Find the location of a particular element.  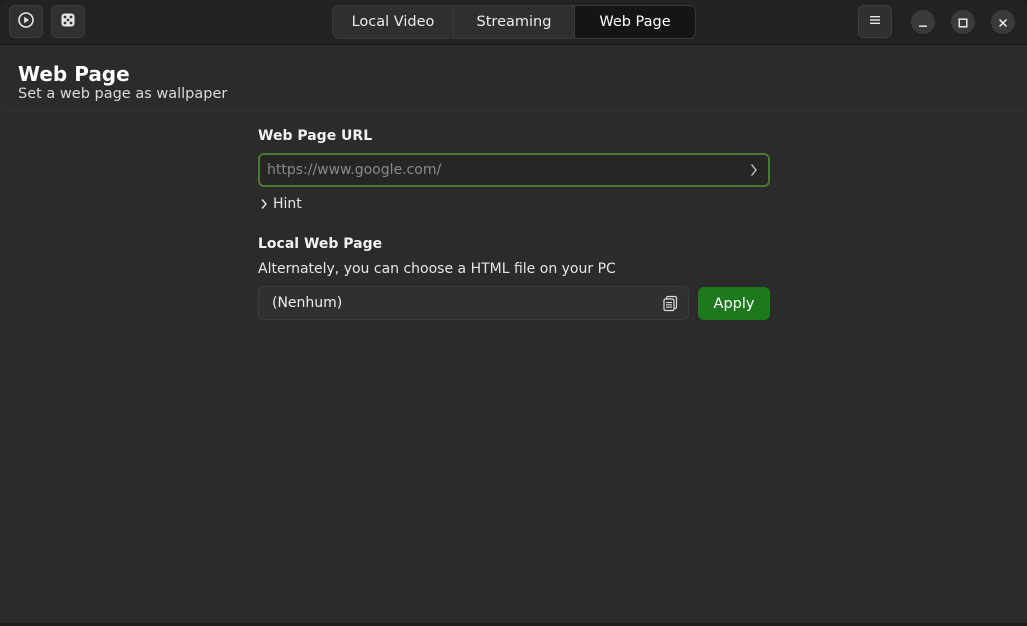

maximize-button is located at coordinates (963, 22).